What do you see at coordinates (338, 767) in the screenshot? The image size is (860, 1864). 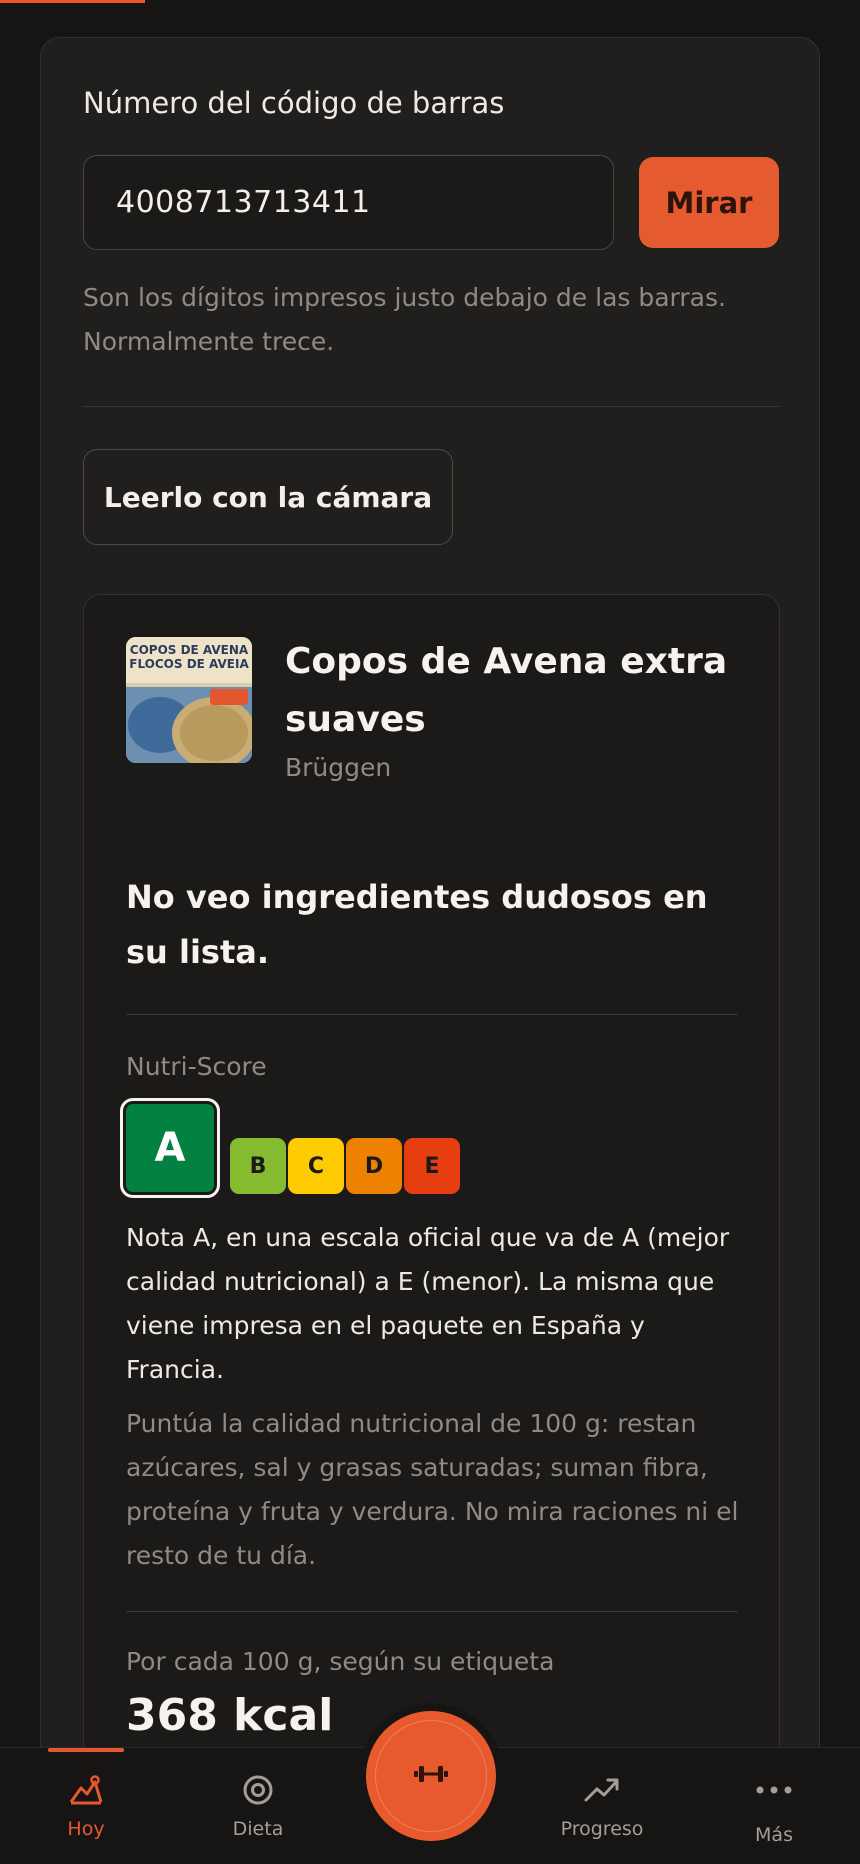 I see `product-brand: Brüggen` at bounding box center [338, 767].